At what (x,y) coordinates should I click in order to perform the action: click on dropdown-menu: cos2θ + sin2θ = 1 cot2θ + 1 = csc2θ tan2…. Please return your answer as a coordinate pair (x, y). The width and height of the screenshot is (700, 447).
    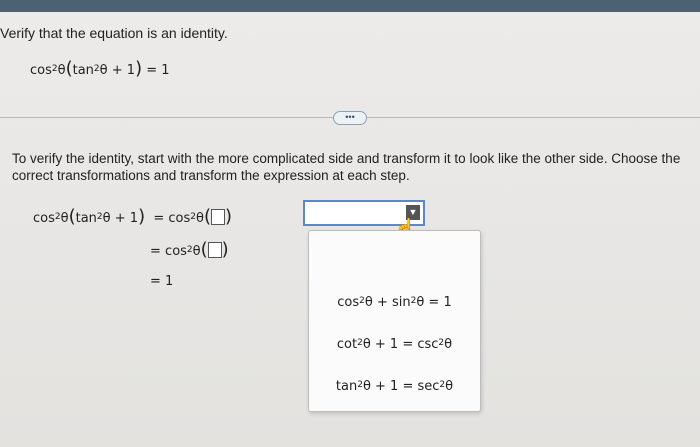
    Looking at the image, I should click on (394, 321).